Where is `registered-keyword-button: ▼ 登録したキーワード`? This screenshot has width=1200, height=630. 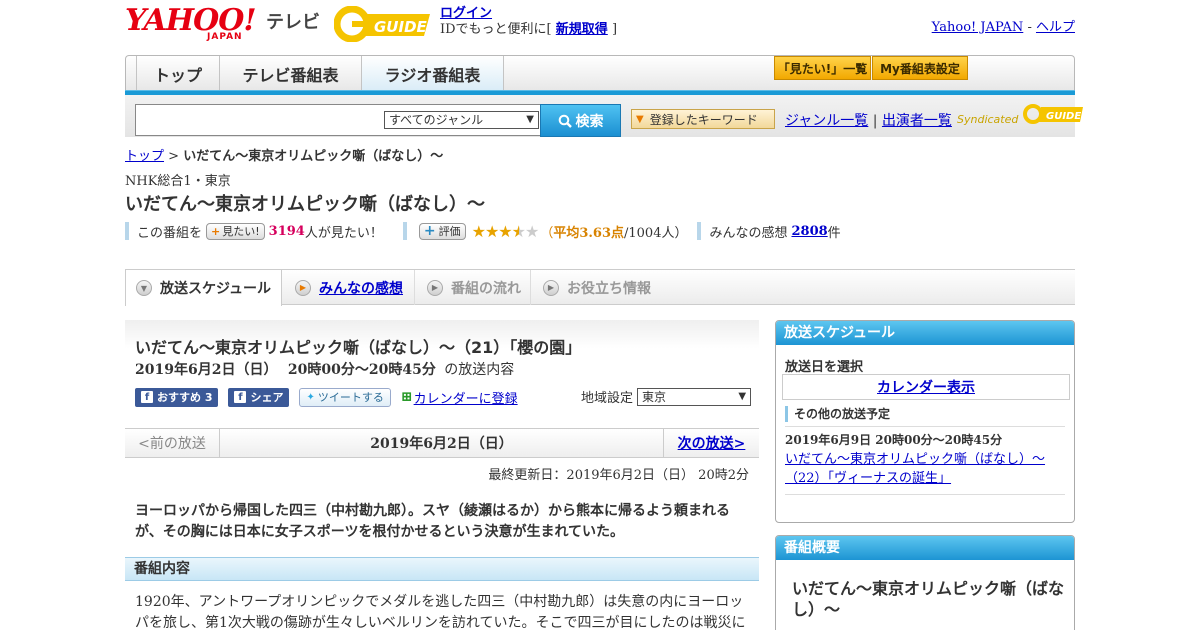
registered-keyword-button: ▼ 登録したキーワード is located at coordinates (703, 119).